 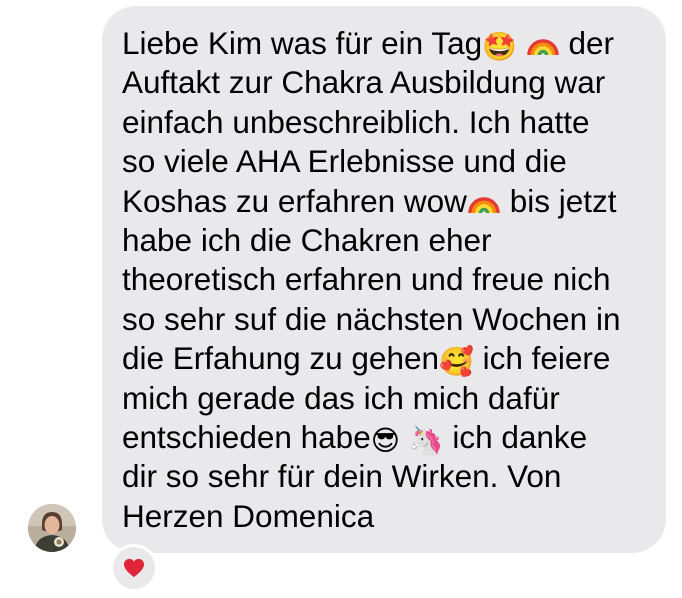 What do you see at coordinates (342, 476) in the screenshot?
I see `message-line: dir so sehr für dein Wirken. Von` at bounding box center [342, 476].